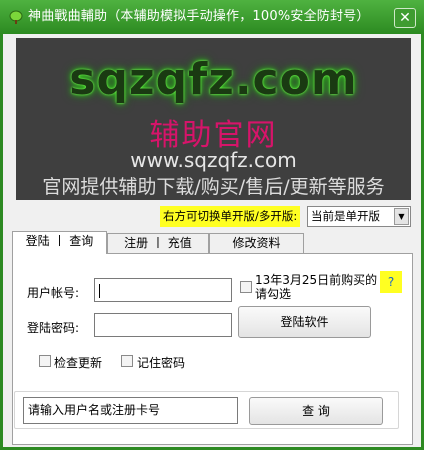 The width and height of the screenshot is (424, 450). Describe the element at coordinates (16, 17) in the screenshot. I see `leaf-icon` at that location.